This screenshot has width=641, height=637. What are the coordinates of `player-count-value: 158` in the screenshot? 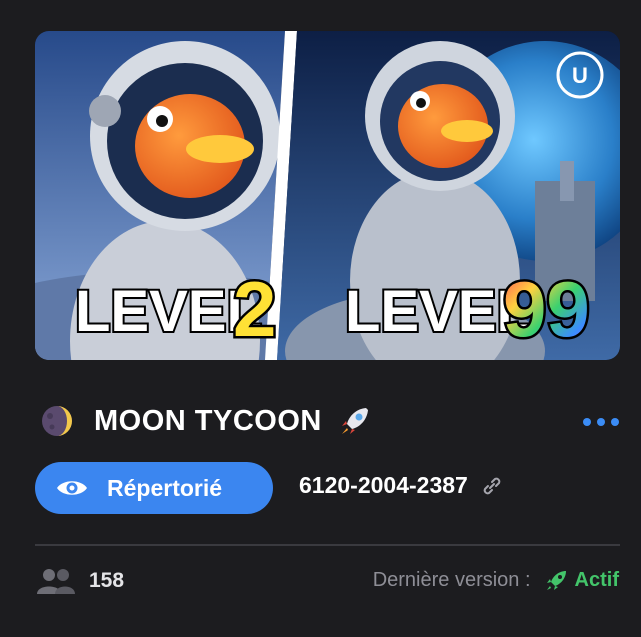 It's located at (107, 580).